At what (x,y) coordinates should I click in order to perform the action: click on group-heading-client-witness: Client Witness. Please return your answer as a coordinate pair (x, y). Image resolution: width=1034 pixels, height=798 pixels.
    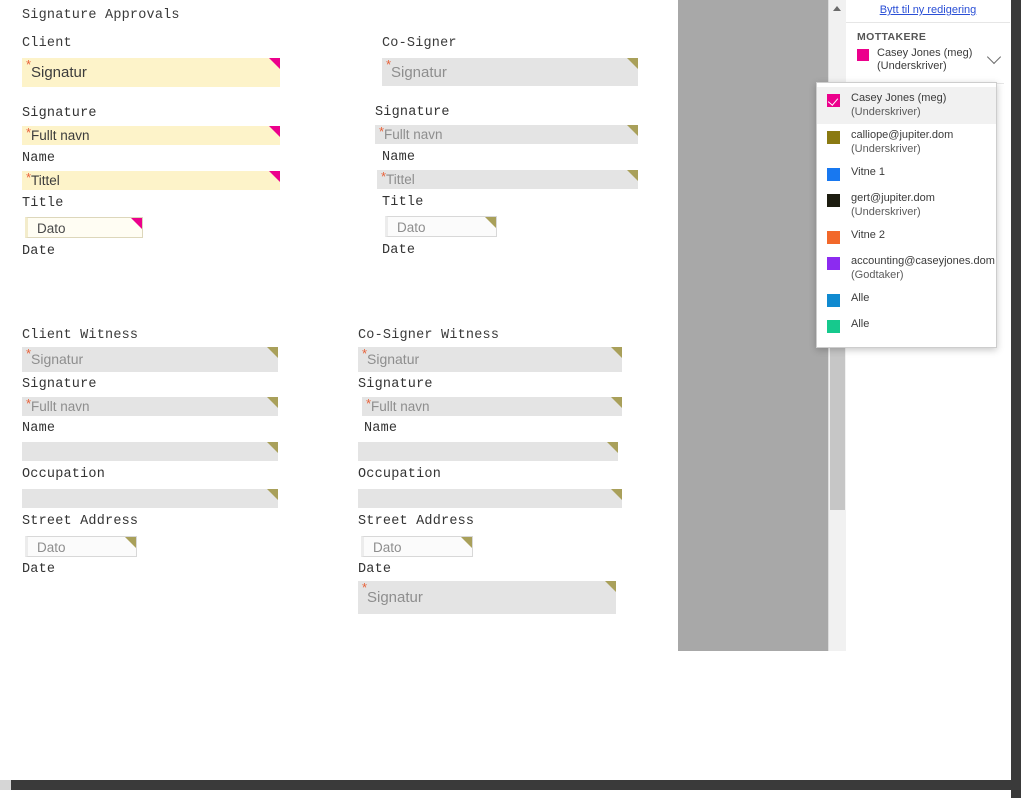
    Looking at the image, I should click on (80, 335).